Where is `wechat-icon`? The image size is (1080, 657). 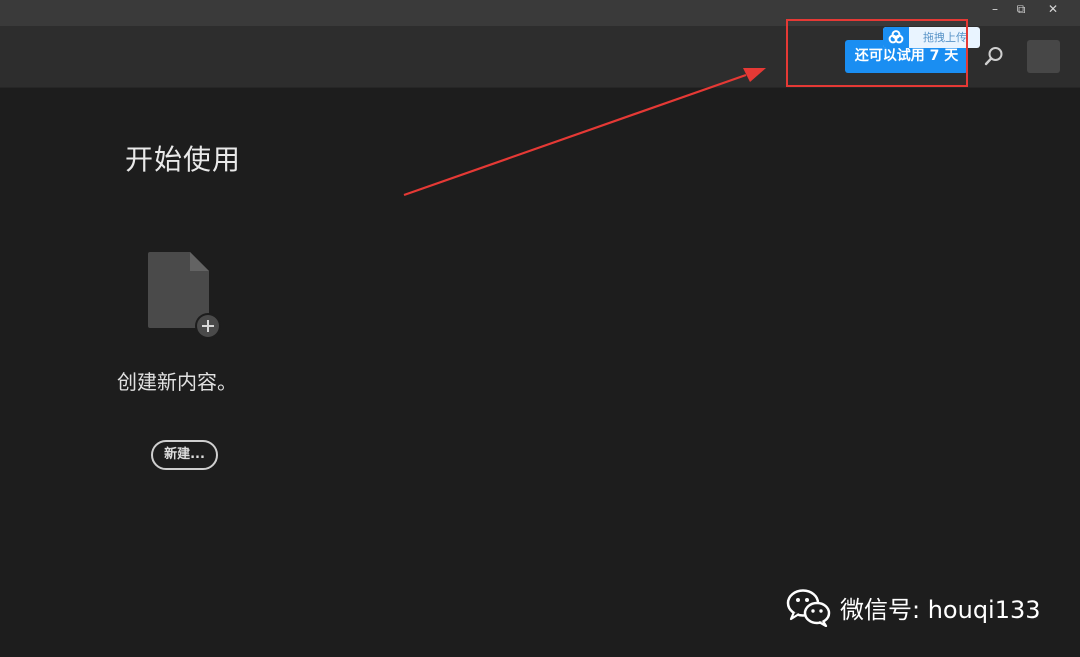
wechat-icon is located at coordinates (808, 608).